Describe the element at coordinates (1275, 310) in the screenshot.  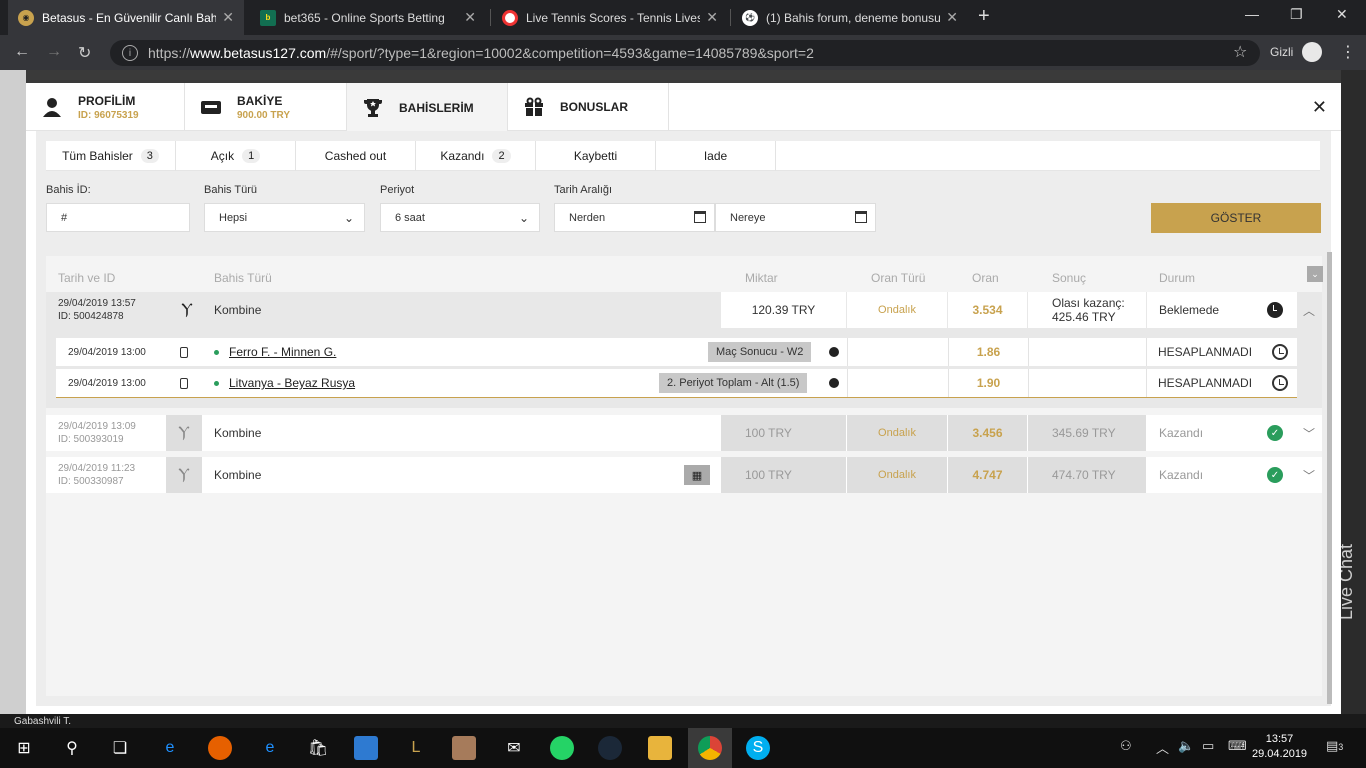
I see `pending-clock-icon` at that location.